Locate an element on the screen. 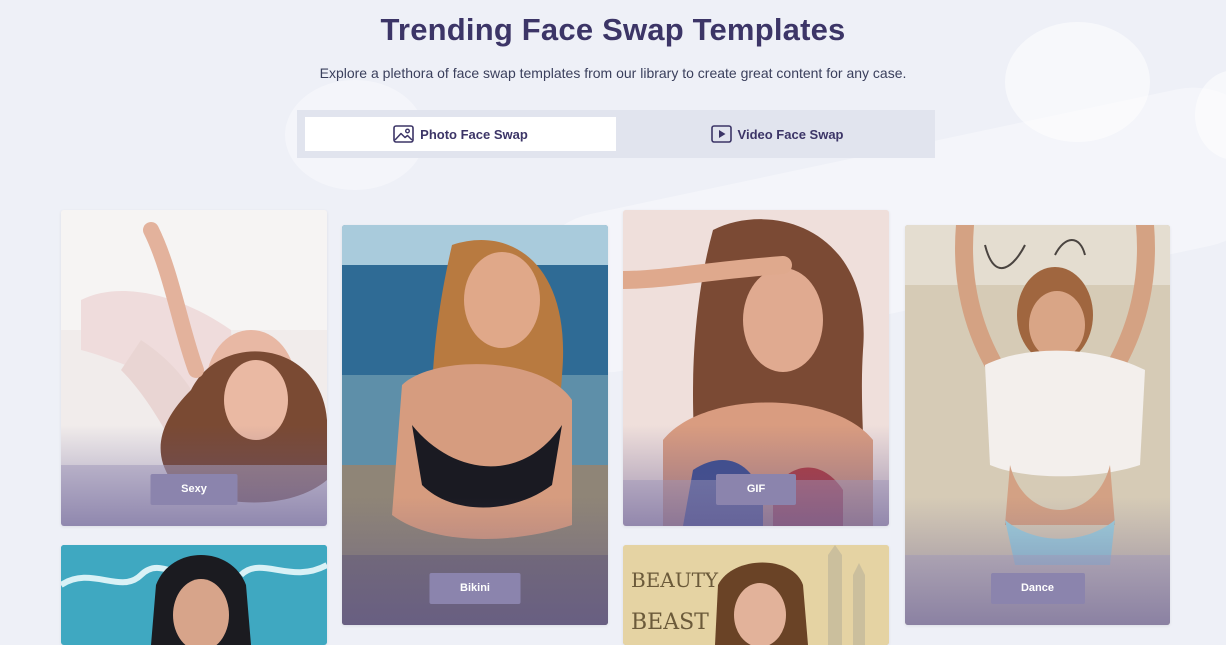 The image size is (1226, 645). tab-video-face-swap: Video Face Swap is located at coordinates (777, 134).